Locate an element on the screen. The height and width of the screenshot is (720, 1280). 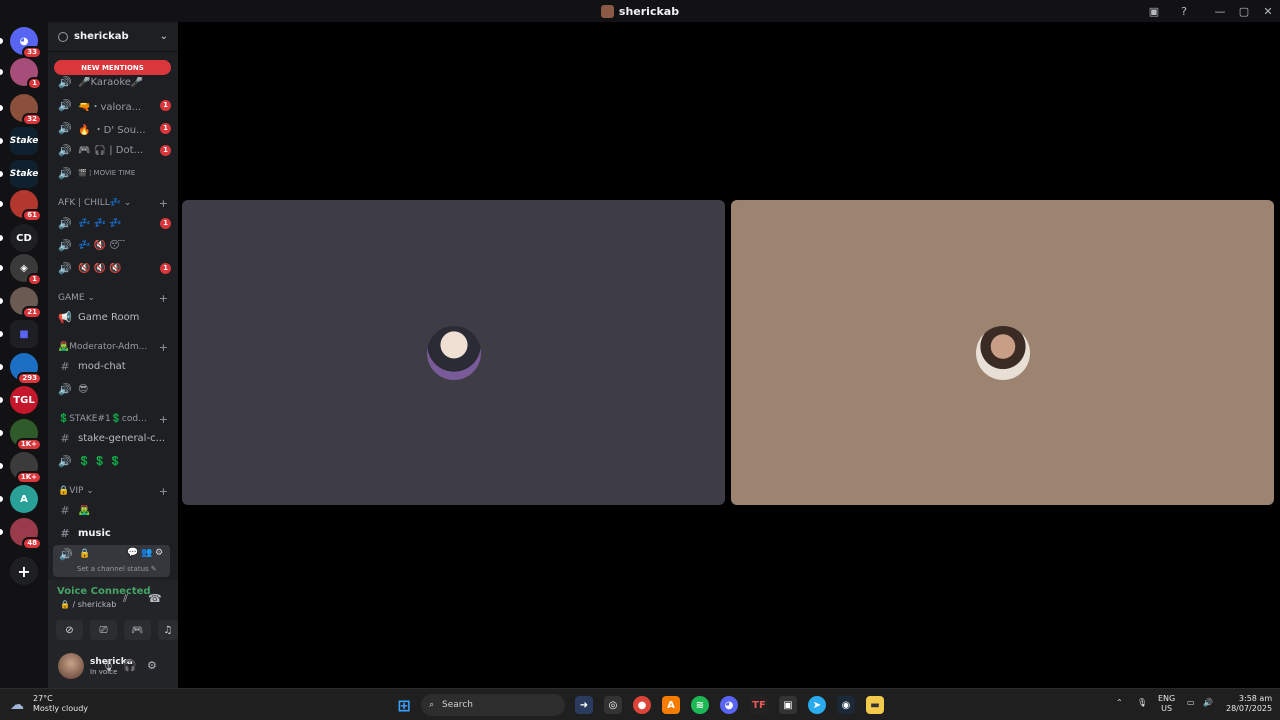
category-afk: AFK | CHILL💤 ⌄ + is located at coordinates (113, 203).